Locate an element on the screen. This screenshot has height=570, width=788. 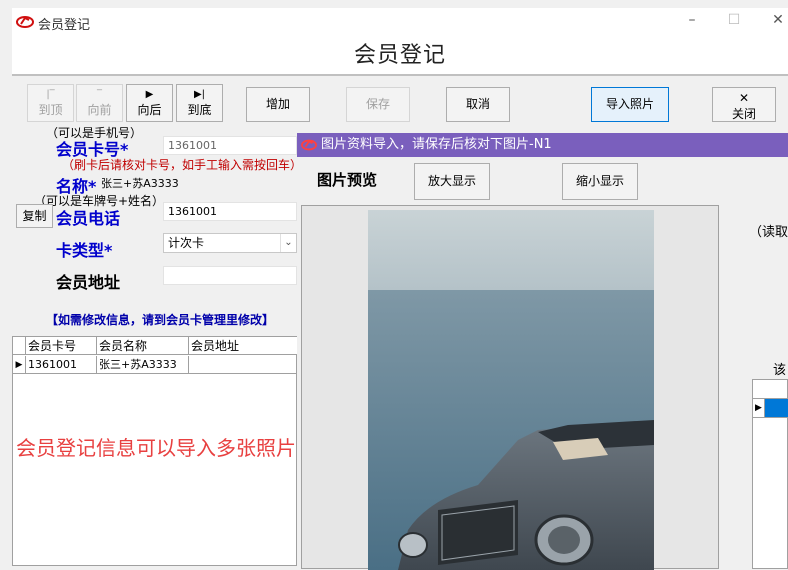
copy-button: 复制 is located at coordinates (34, 216).